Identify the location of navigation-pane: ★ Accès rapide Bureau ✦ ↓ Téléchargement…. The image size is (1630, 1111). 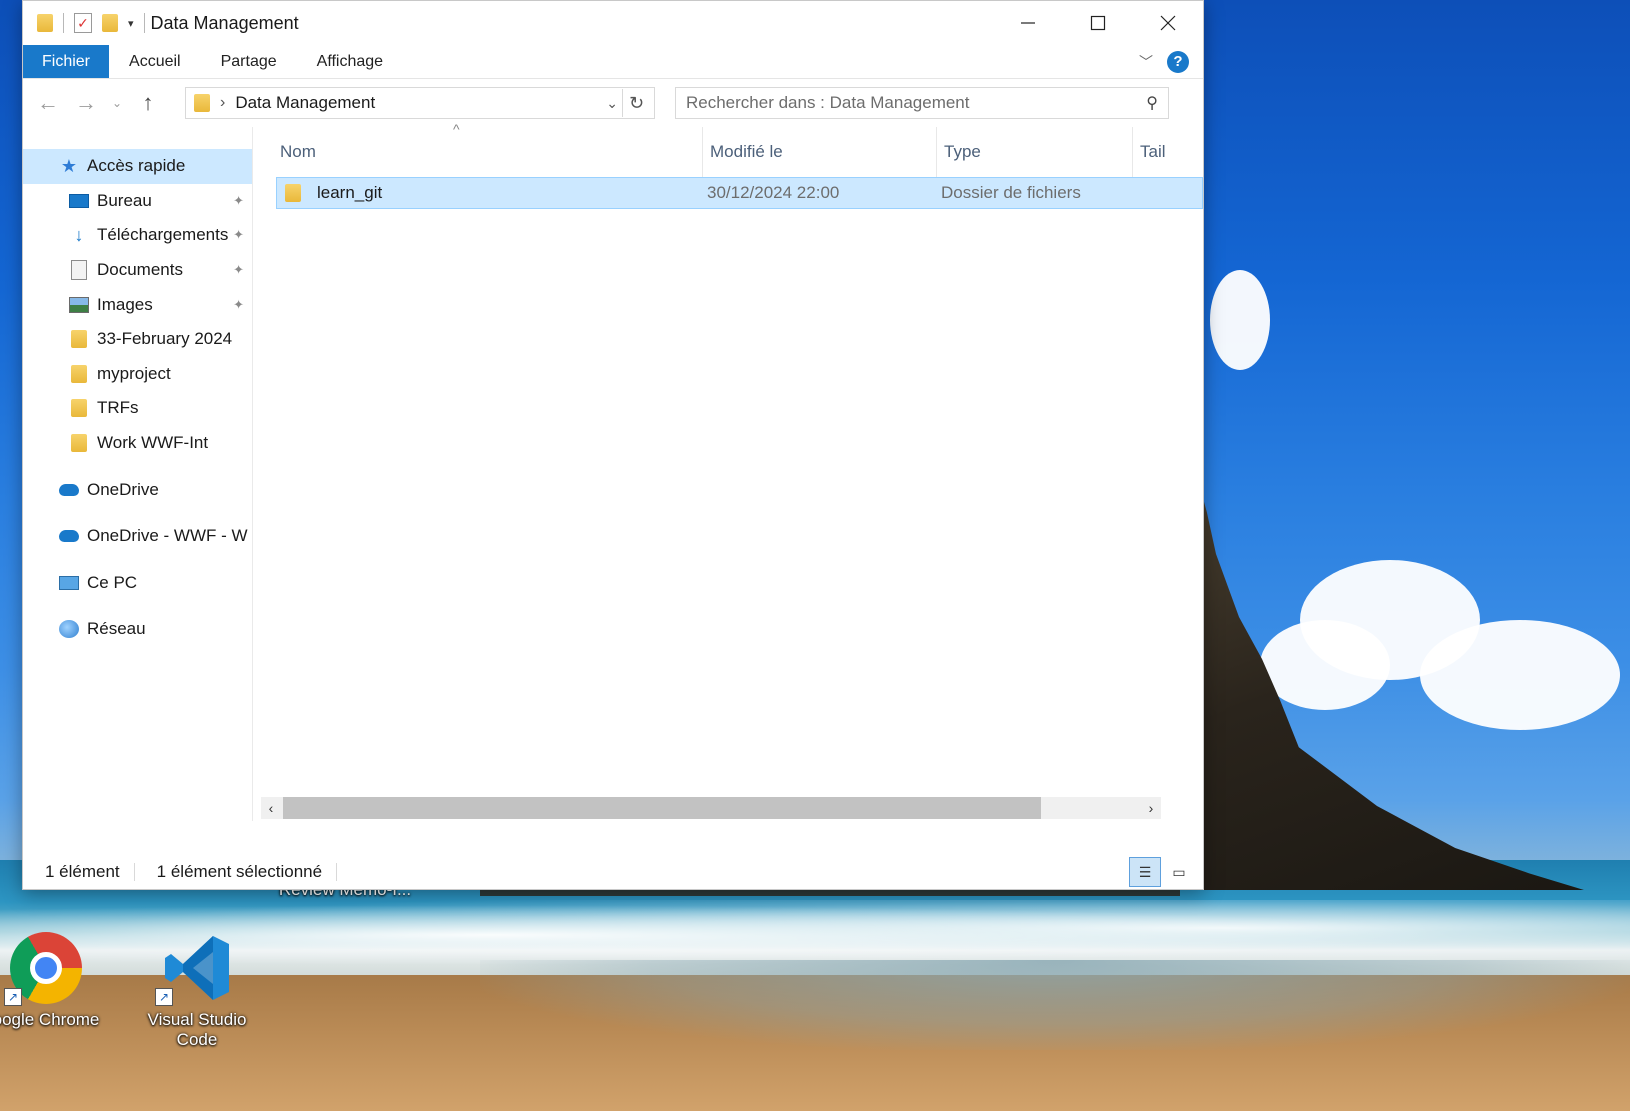
(138, 474).